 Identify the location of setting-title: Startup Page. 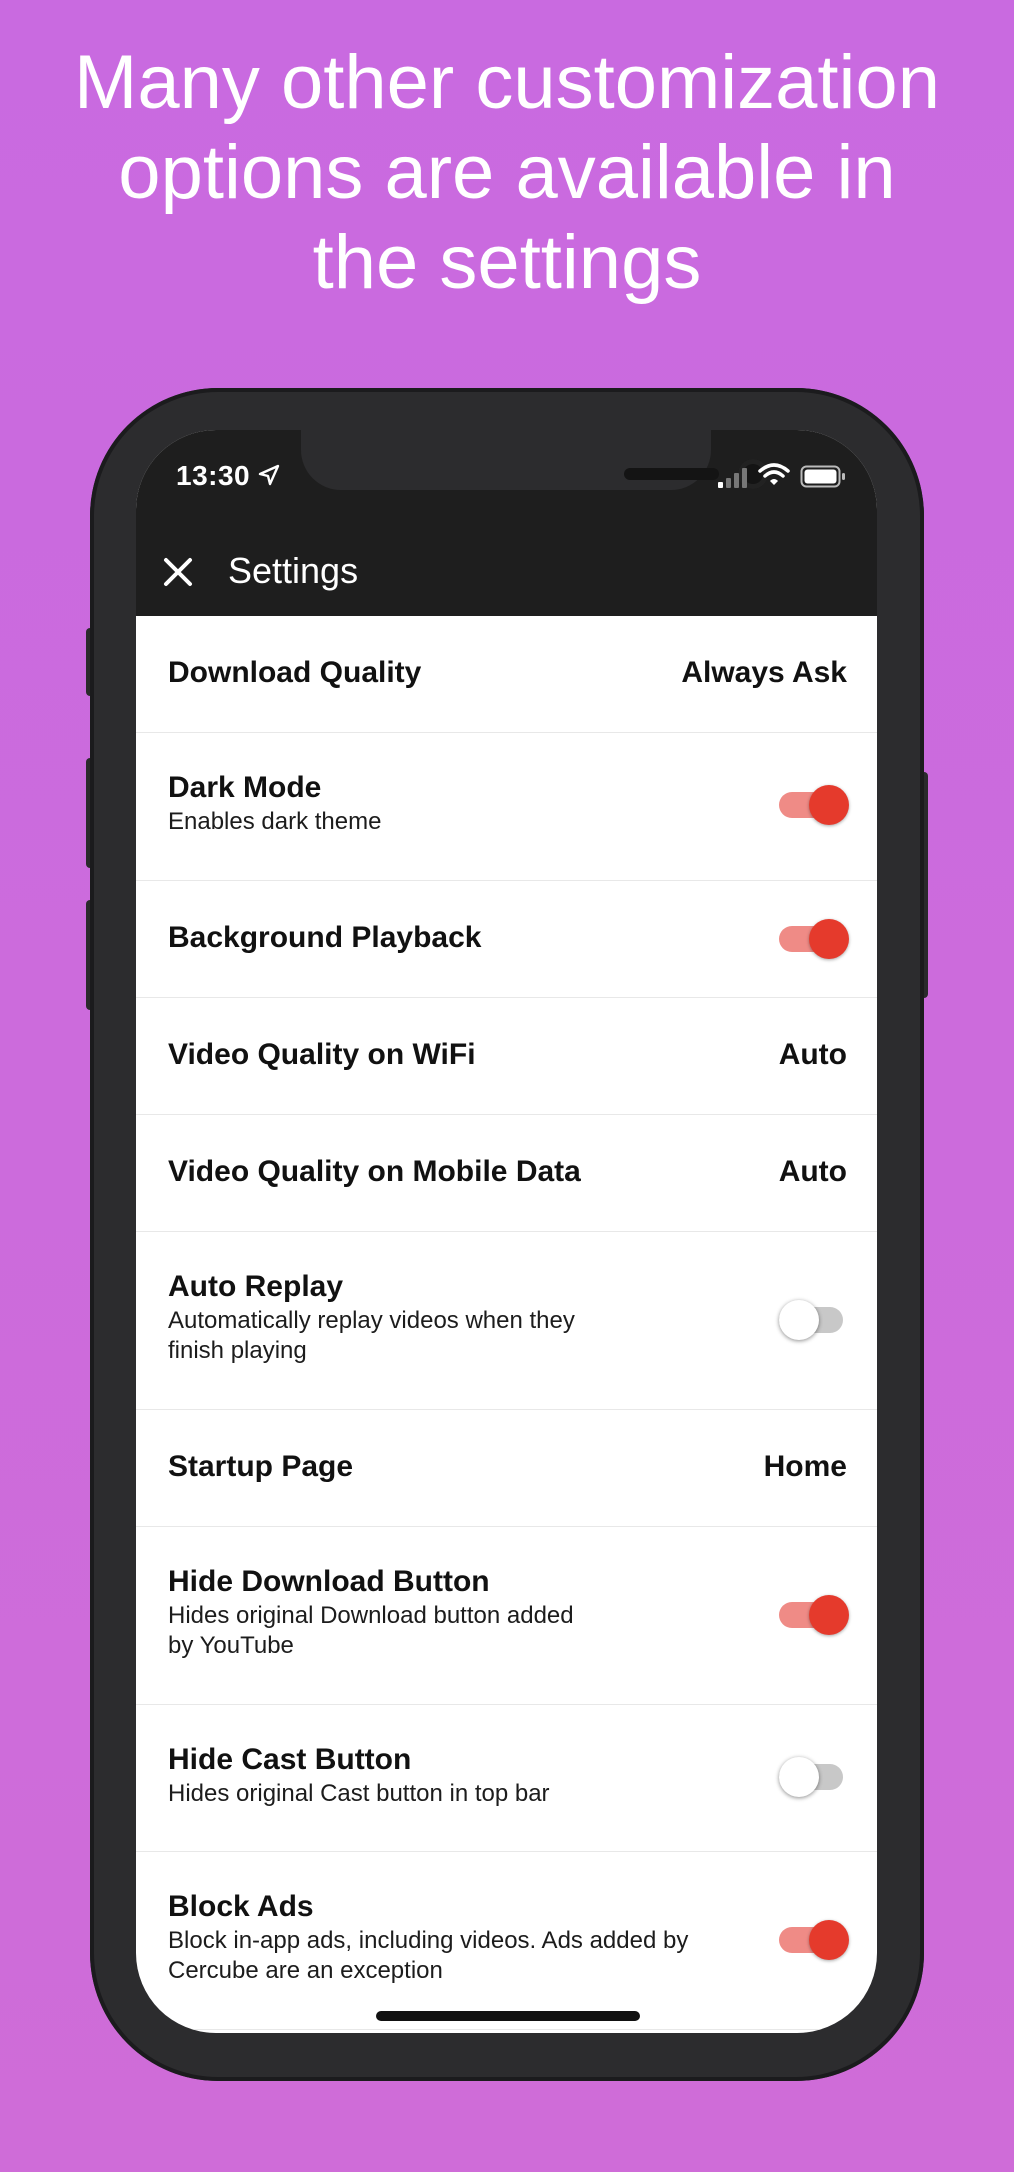
(261, 1466).